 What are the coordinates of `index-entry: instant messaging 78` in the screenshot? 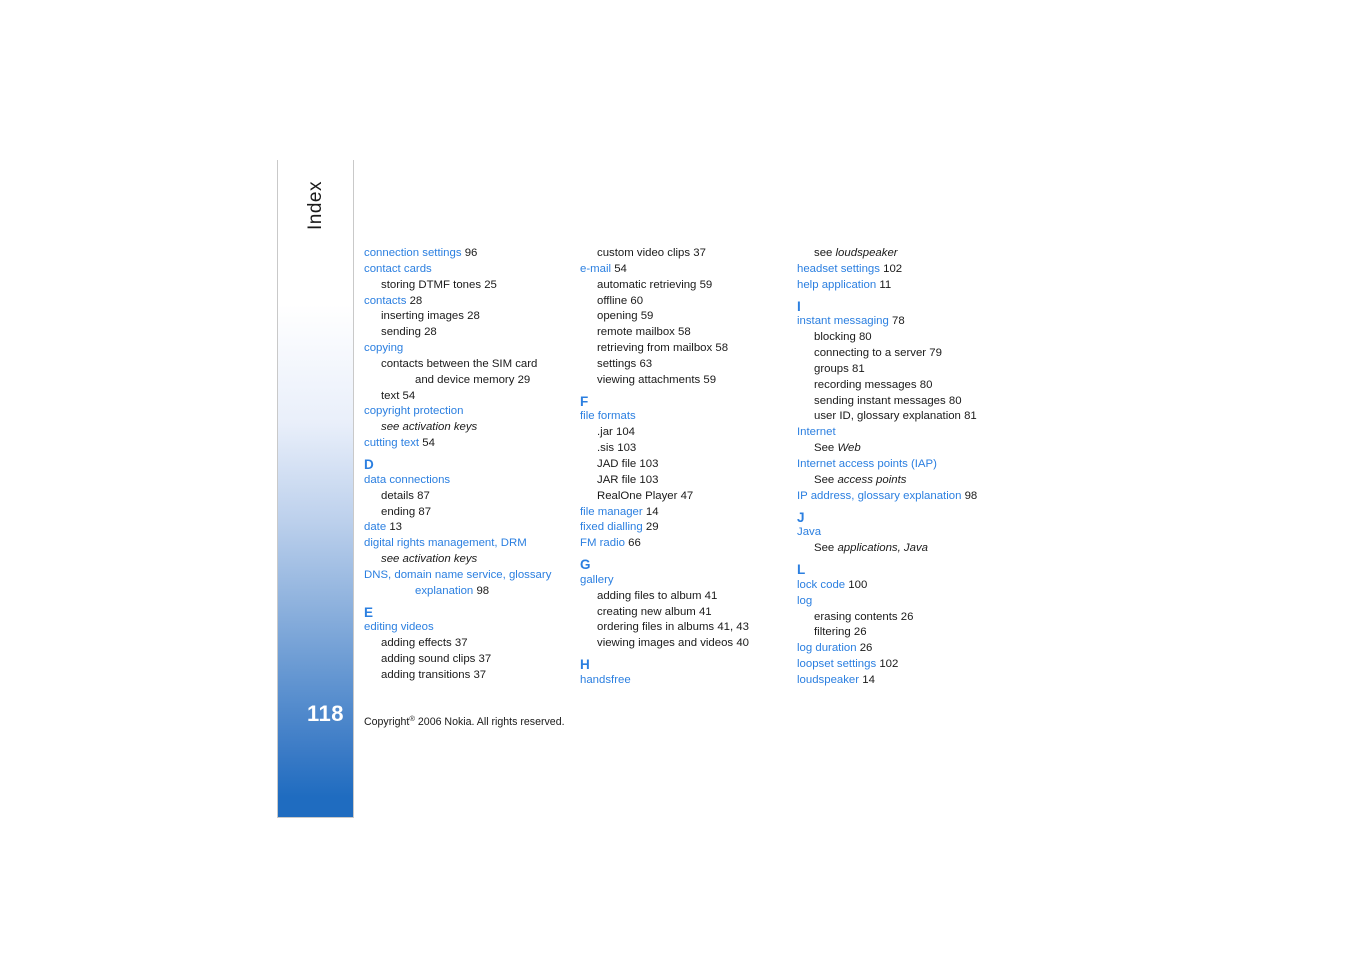 It's located at (912, 322).